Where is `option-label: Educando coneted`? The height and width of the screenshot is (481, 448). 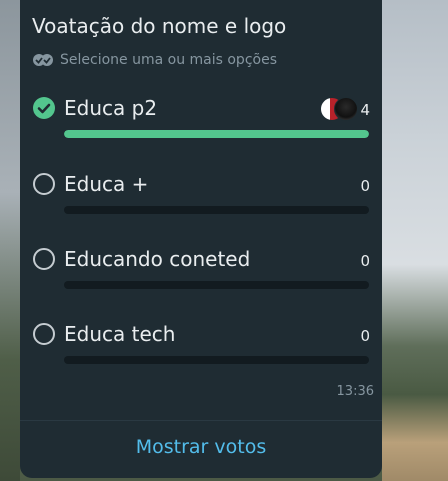 option-label: Educando coneted is located at coordinates (157, 259).